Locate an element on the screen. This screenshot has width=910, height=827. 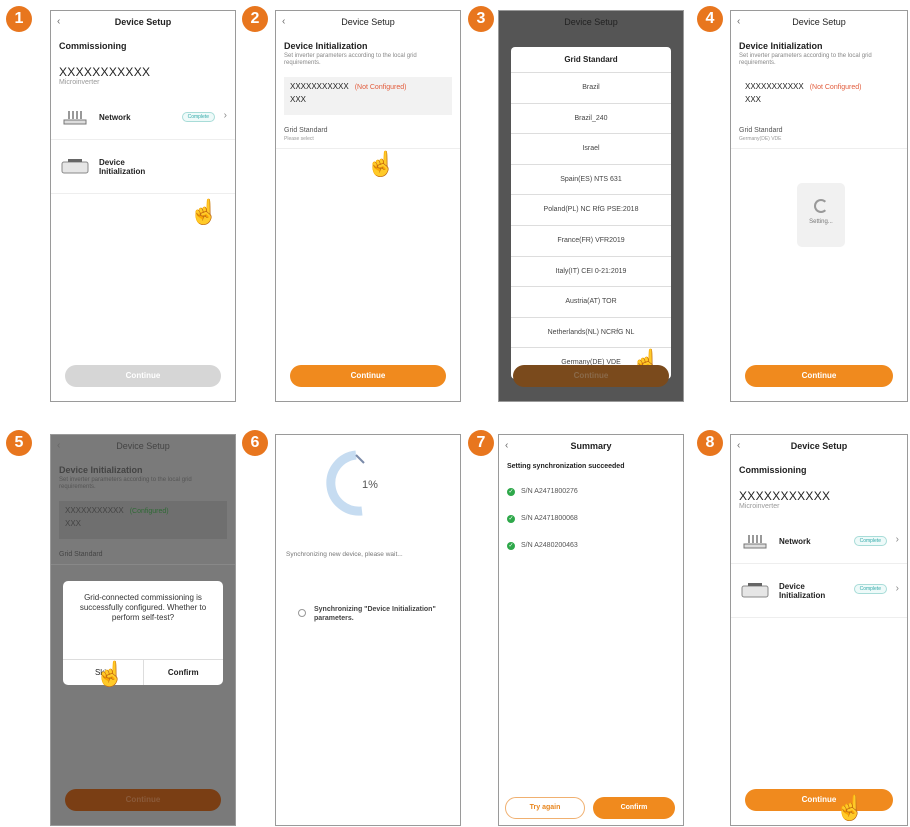
dialog-actions: Skip Confirm is located at coordinates (143, 672).